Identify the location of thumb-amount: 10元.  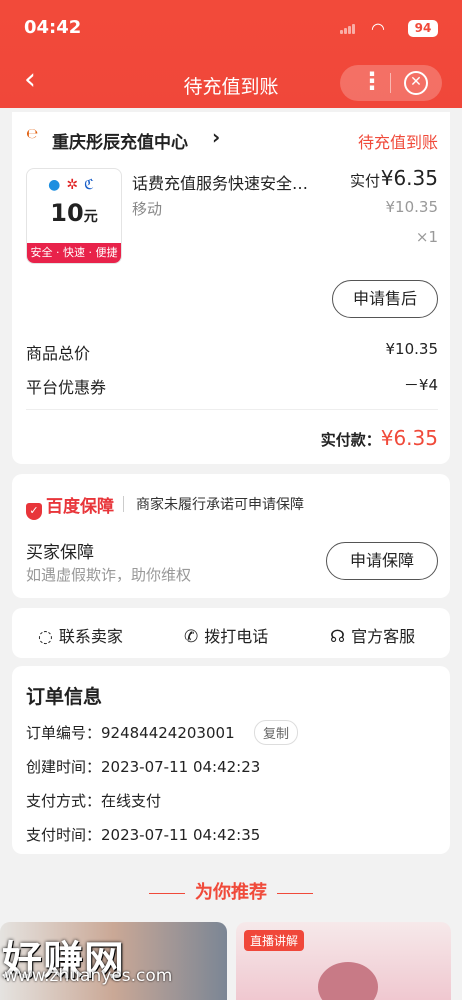
(74, 213).